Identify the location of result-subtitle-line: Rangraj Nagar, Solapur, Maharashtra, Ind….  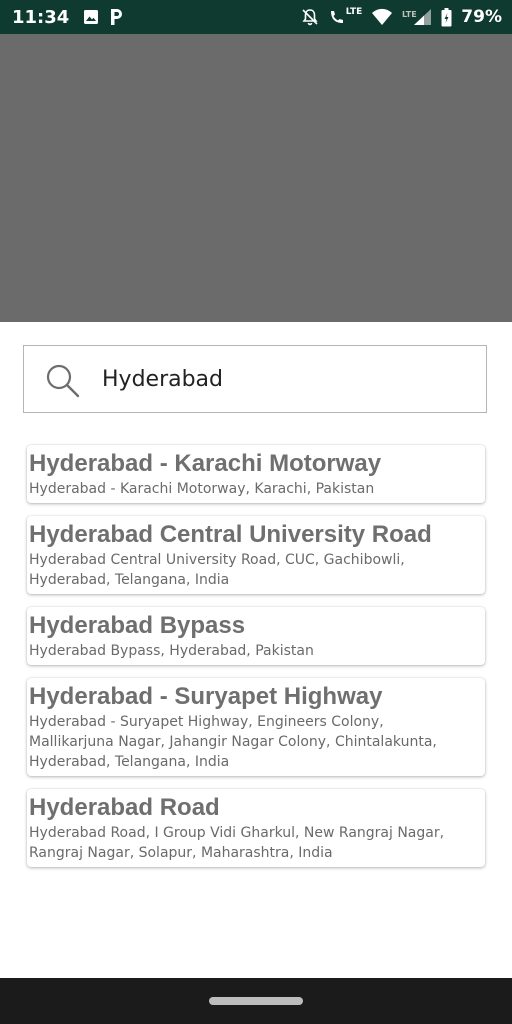
(181, 853).